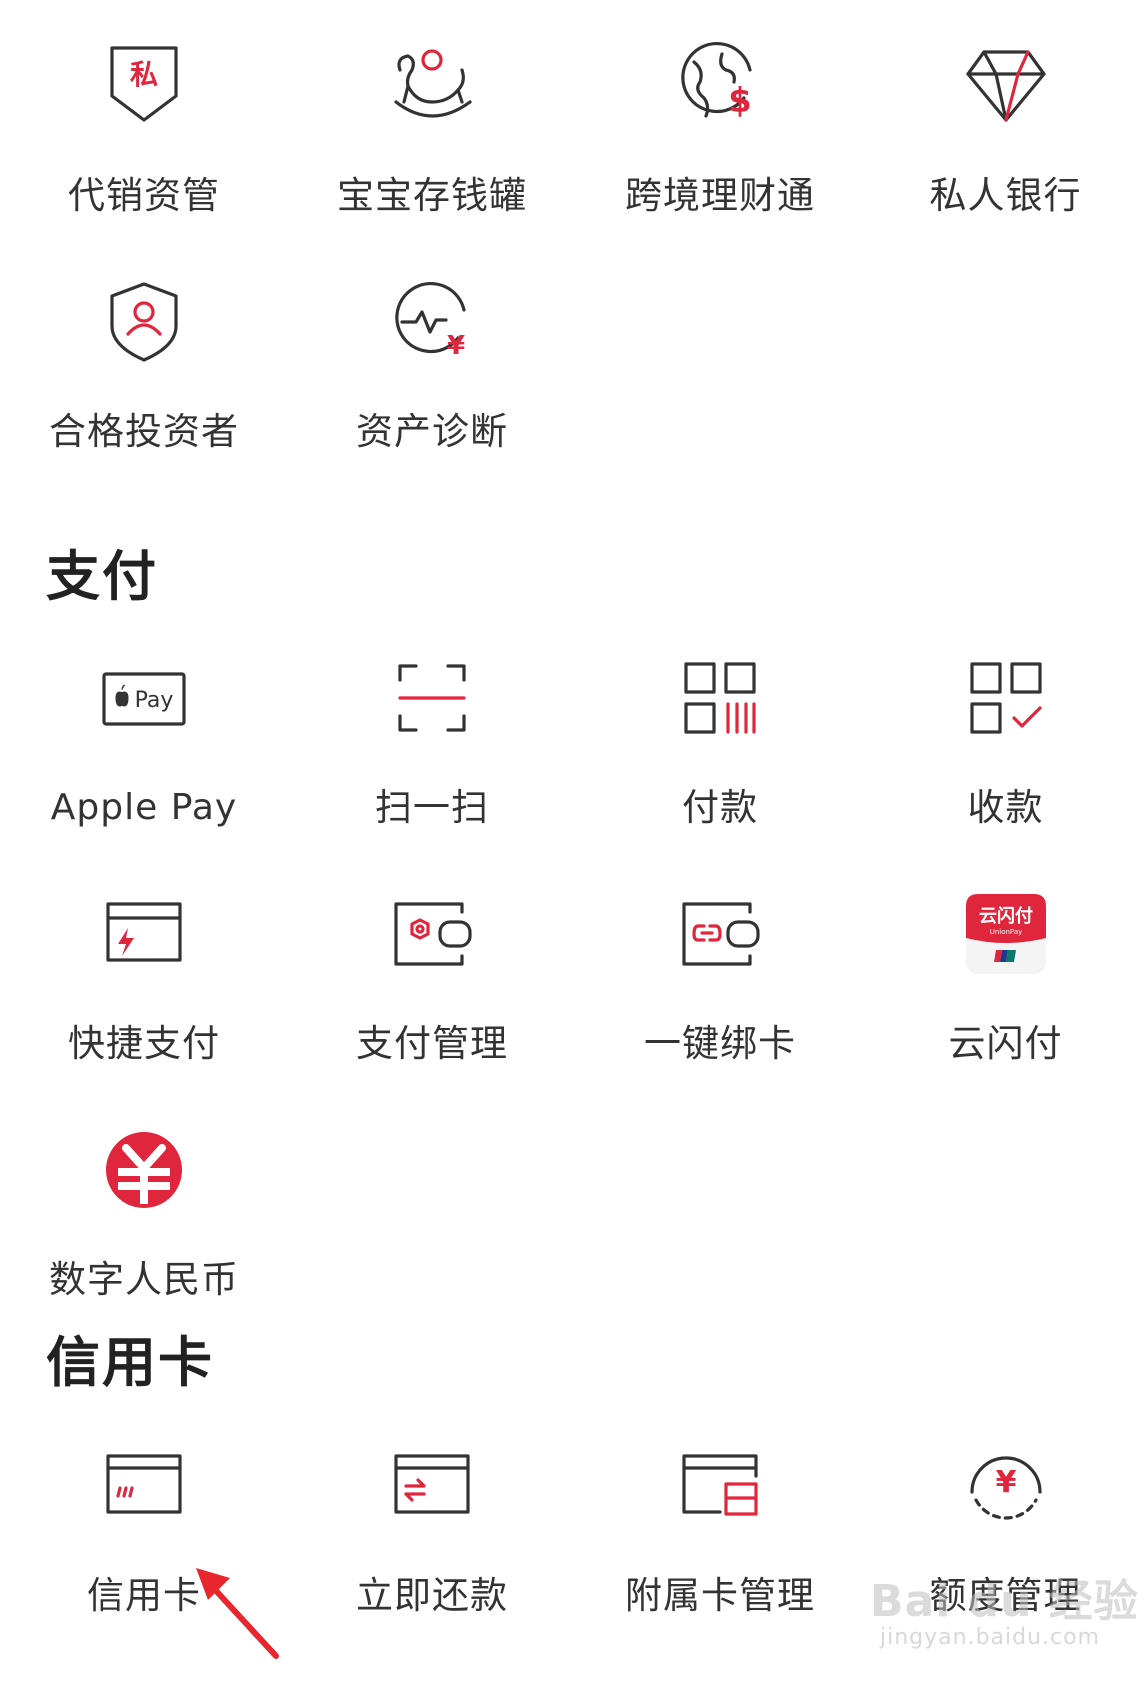 Image resolution: width=1147 pixels, height=1686 pixels. I want to click on tile-label: 一键绑卡, so click(720, 1043).